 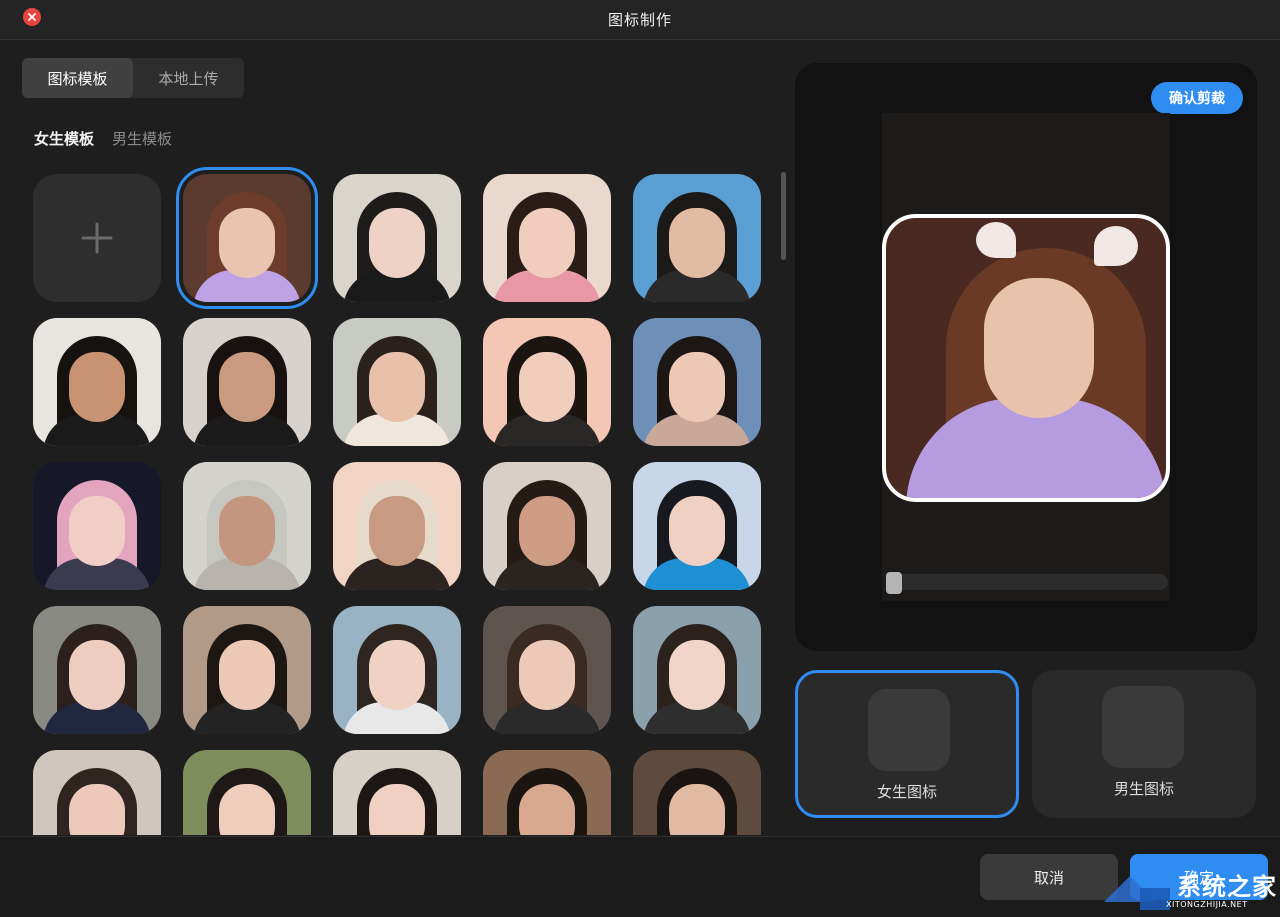 What do you see at coordinates (1207, 904) in the screenshot?
I see `watermark-subtext: XITONGZHIJIA.NET` at bounding box center [1207, 904].